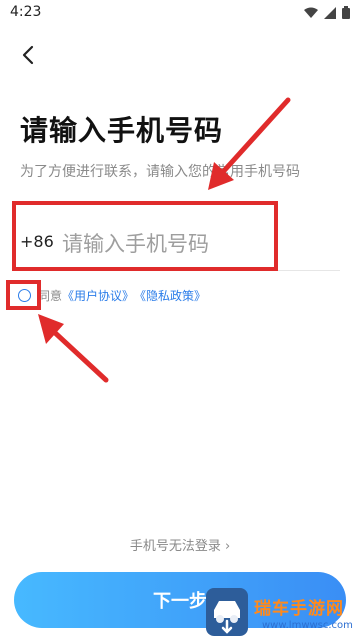 The image size is (360, 640). What do you see at coordinates (180, 544) in the screenshot?
I see `cannot-login-link: 手机号无法登录 ›` at bounding box center [180, 544].